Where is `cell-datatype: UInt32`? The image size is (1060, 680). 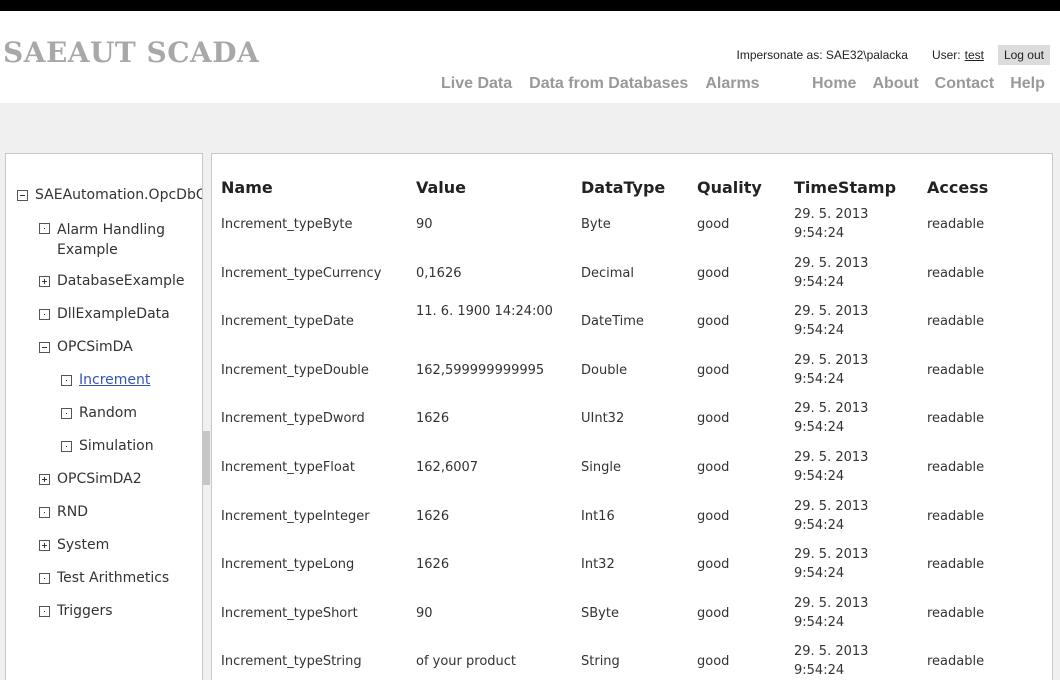 cell-datatype: UInt32 is located at coordinates (603, 419).